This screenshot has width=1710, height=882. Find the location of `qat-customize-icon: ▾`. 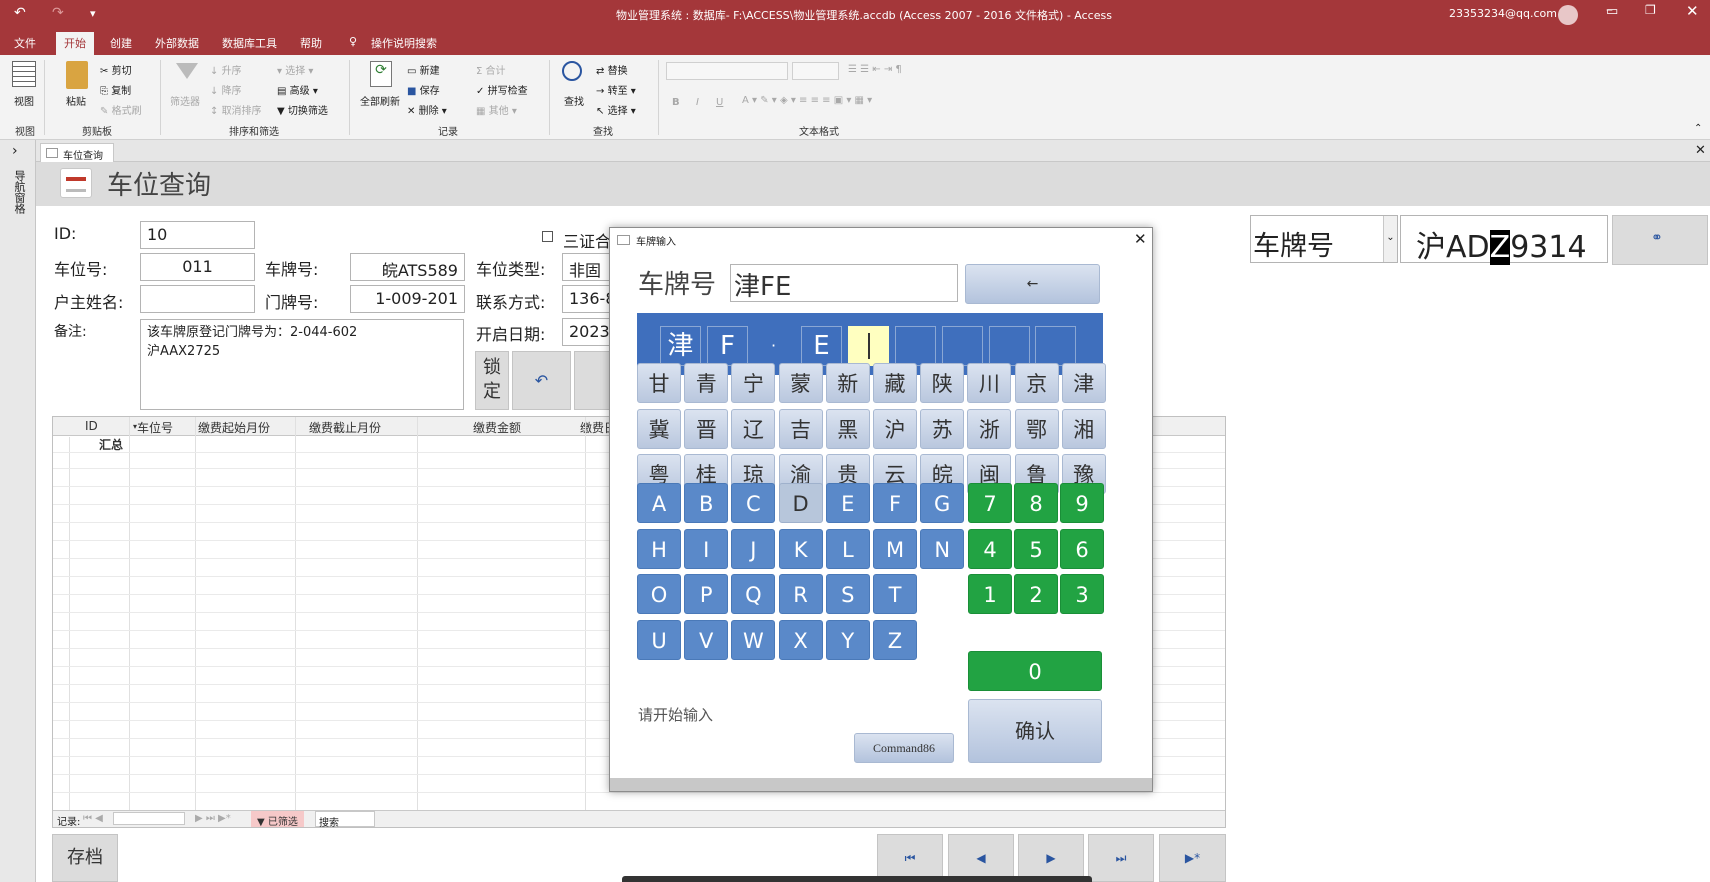

qat-customize-icon: ▾ is located at coordinates (93, 13).